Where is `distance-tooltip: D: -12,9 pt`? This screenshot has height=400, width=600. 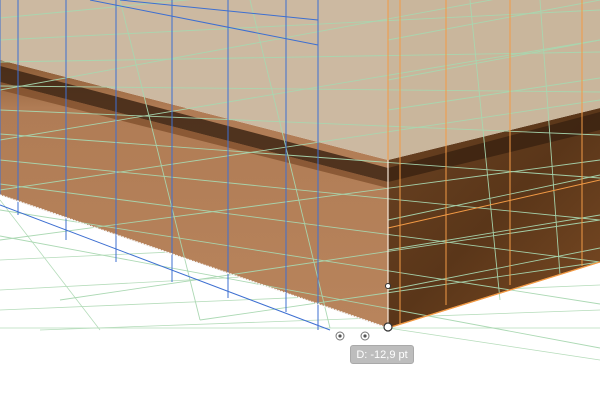 distance-tooltip: D: -12,9 pt is located at coordinates (382, 354).